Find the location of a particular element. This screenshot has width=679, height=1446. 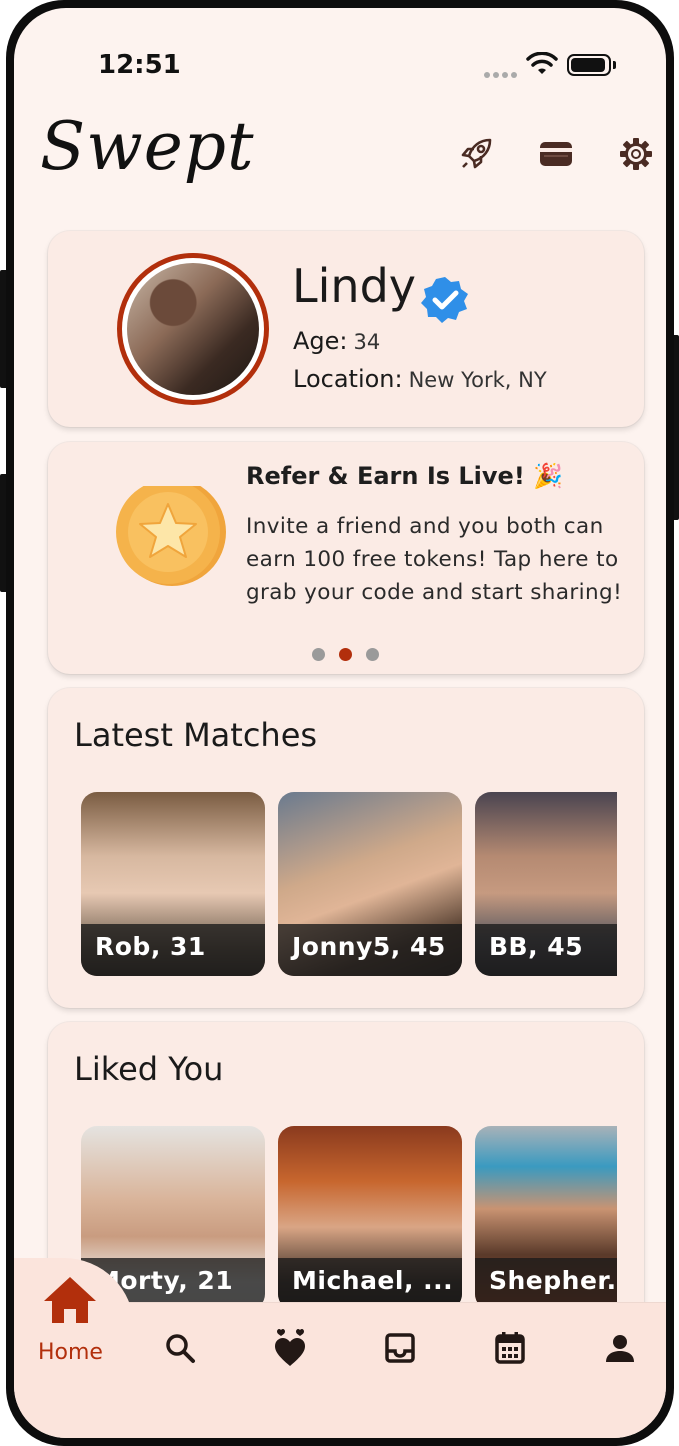

match-name: Jonny5, 45 is located at coordinates (370, 950).